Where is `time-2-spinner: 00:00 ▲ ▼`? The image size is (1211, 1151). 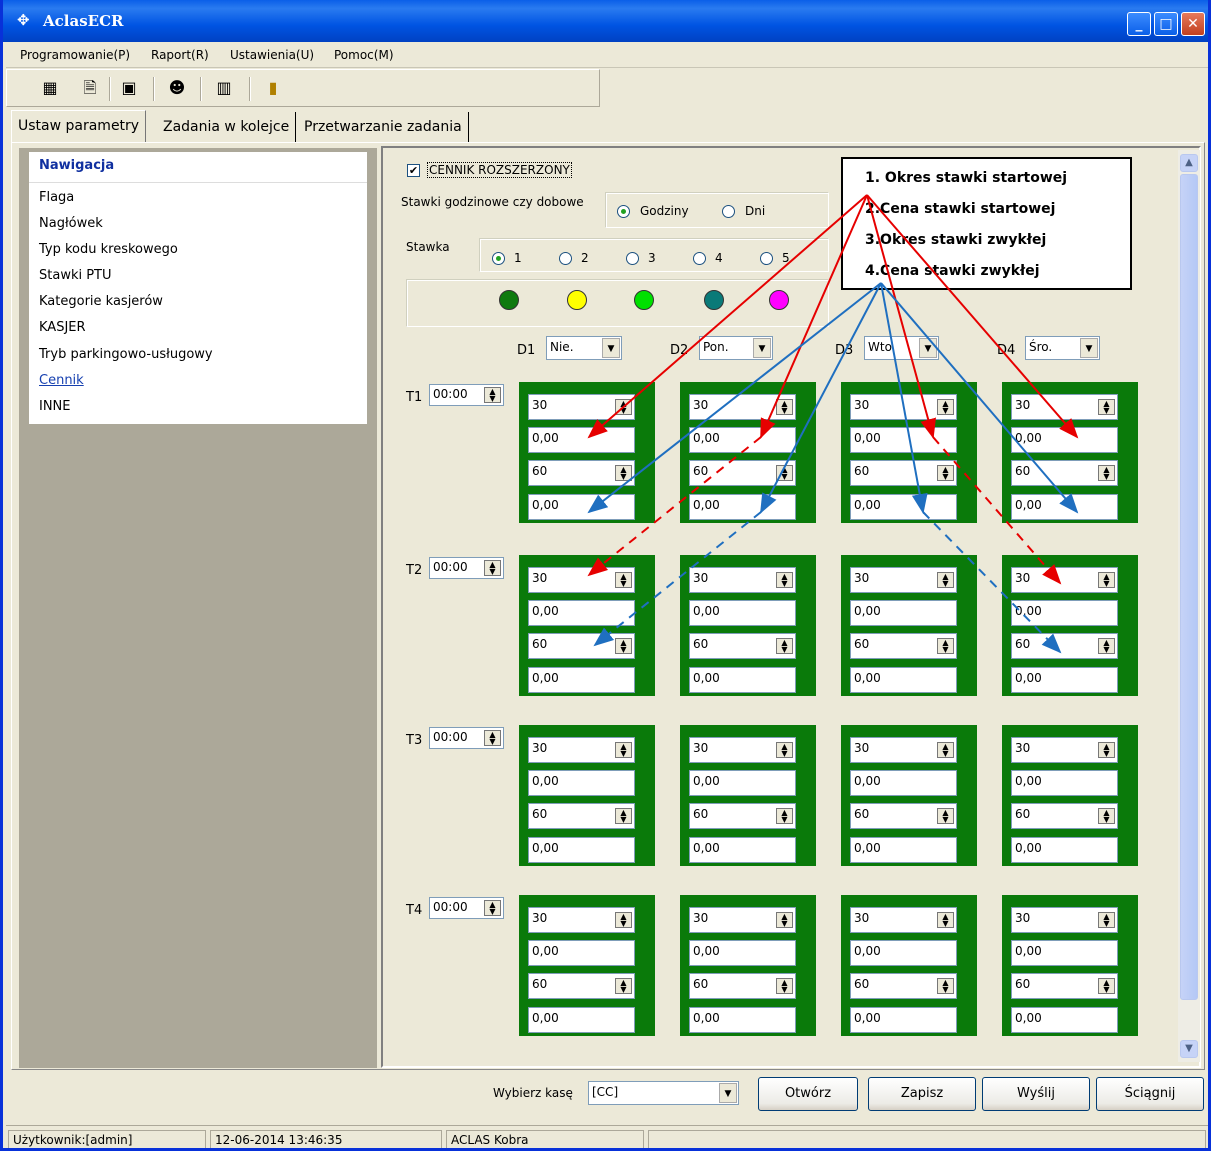
time-2-spinner: 00:00 ▲ ▼ is located at coordinates (466, 568).